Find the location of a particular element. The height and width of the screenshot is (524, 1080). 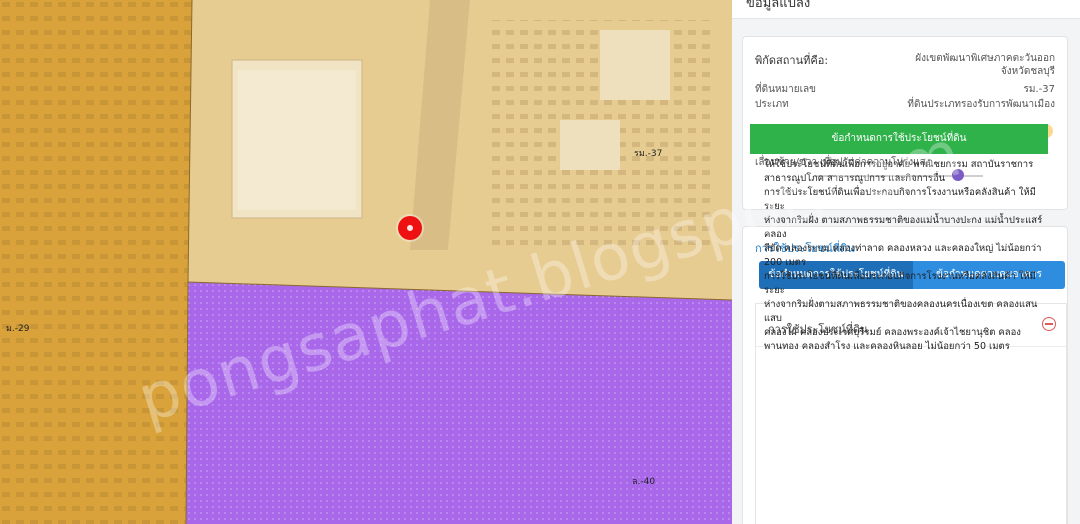

land-use-table-head: ข้อกำหนดการใช้ประโยชน์ที่ดิน is located at coordinates (899, 139).